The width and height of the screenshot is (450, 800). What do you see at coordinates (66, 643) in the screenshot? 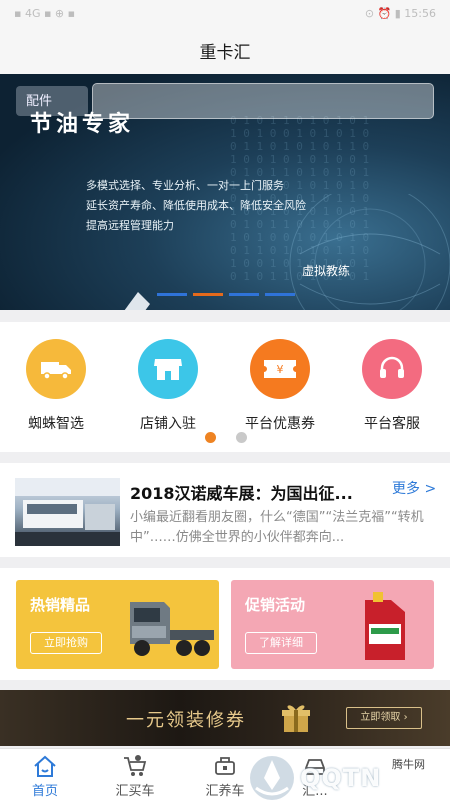
I see `buy-now-button: 立即抢购` at bounding box center [66, 643].